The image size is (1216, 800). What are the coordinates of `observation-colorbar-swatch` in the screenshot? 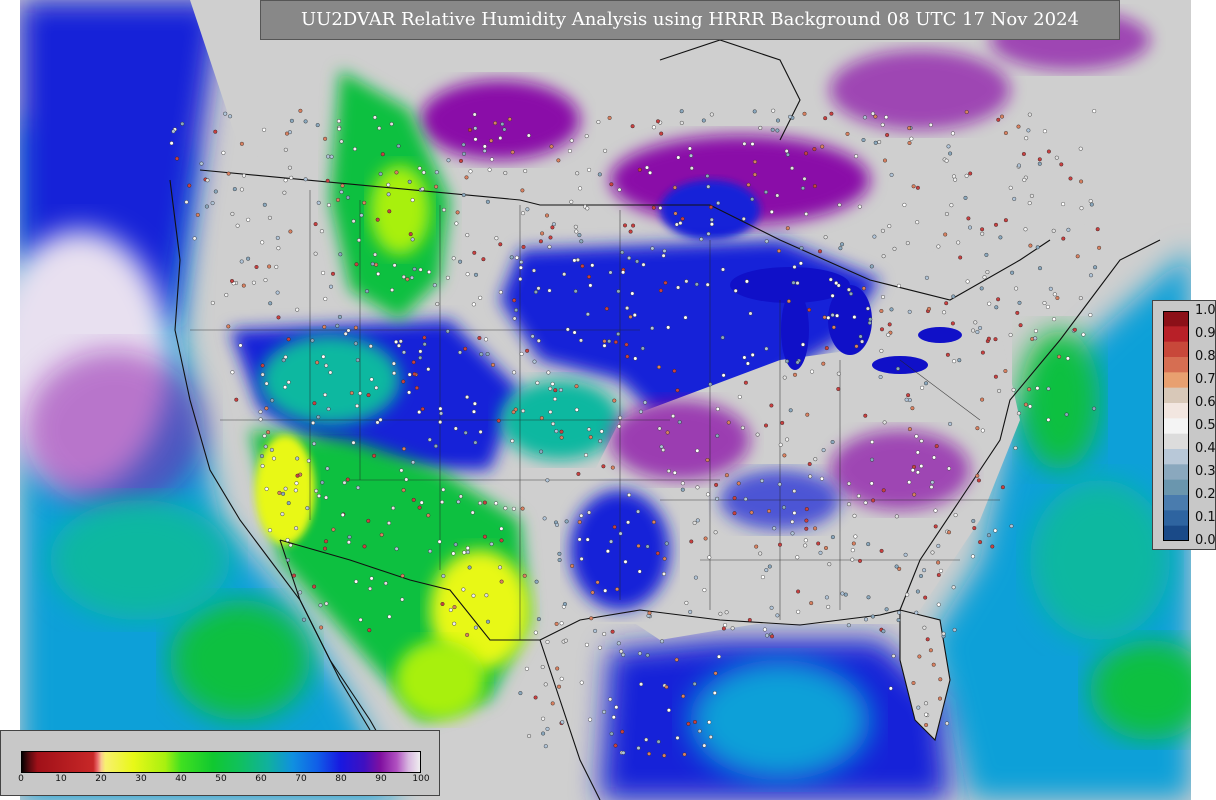 It's located at (1176, 518).